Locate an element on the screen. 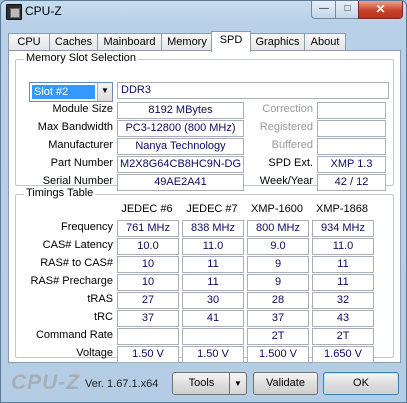 The image size is (407, 403). registered-value is located at coordinates (351, 128).